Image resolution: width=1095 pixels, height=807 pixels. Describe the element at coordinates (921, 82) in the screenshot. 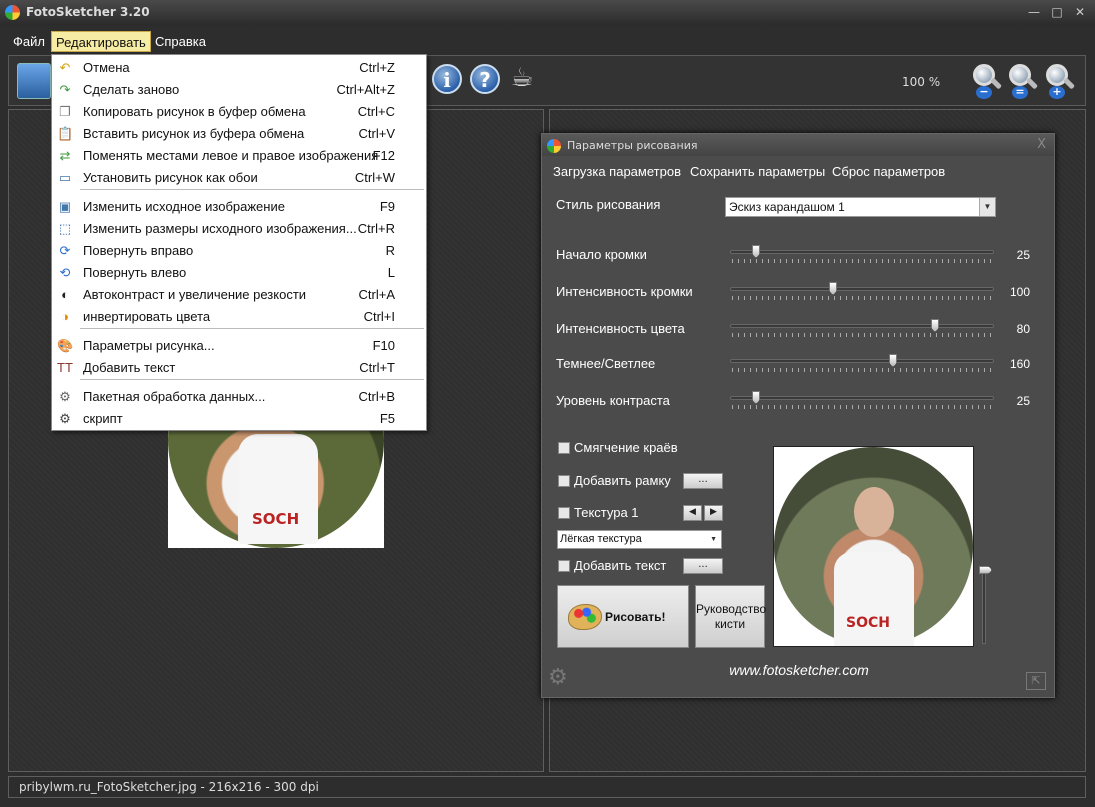

I see `zoom-level: 100 %` at that location.